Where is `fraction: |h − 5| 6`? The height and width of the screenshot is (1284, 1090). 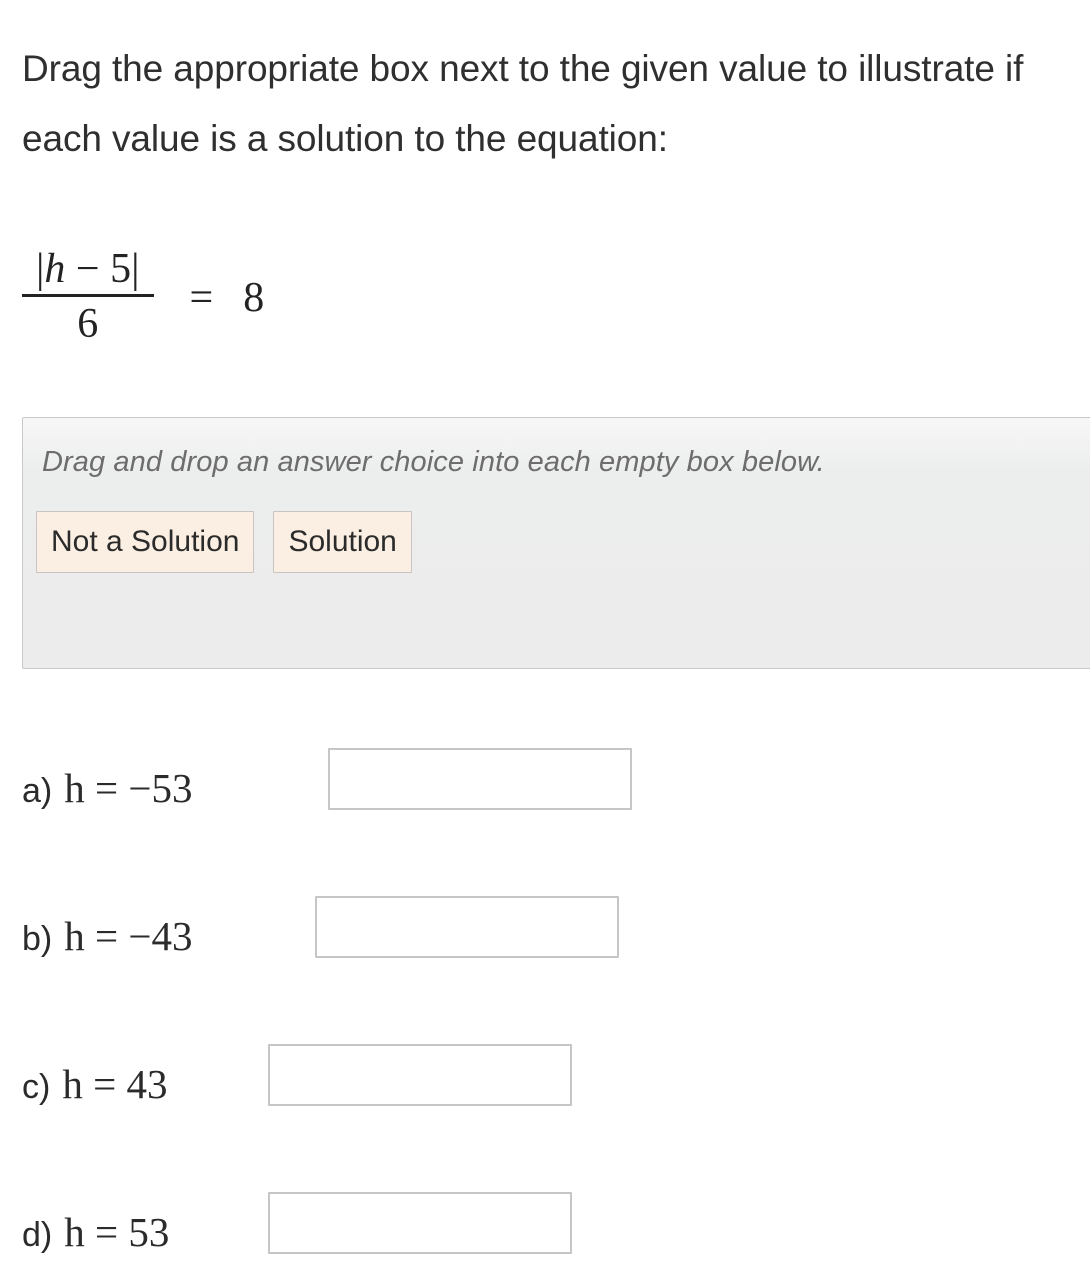
fraction: |h − 5| 6 is located at coordinates (88, 298).